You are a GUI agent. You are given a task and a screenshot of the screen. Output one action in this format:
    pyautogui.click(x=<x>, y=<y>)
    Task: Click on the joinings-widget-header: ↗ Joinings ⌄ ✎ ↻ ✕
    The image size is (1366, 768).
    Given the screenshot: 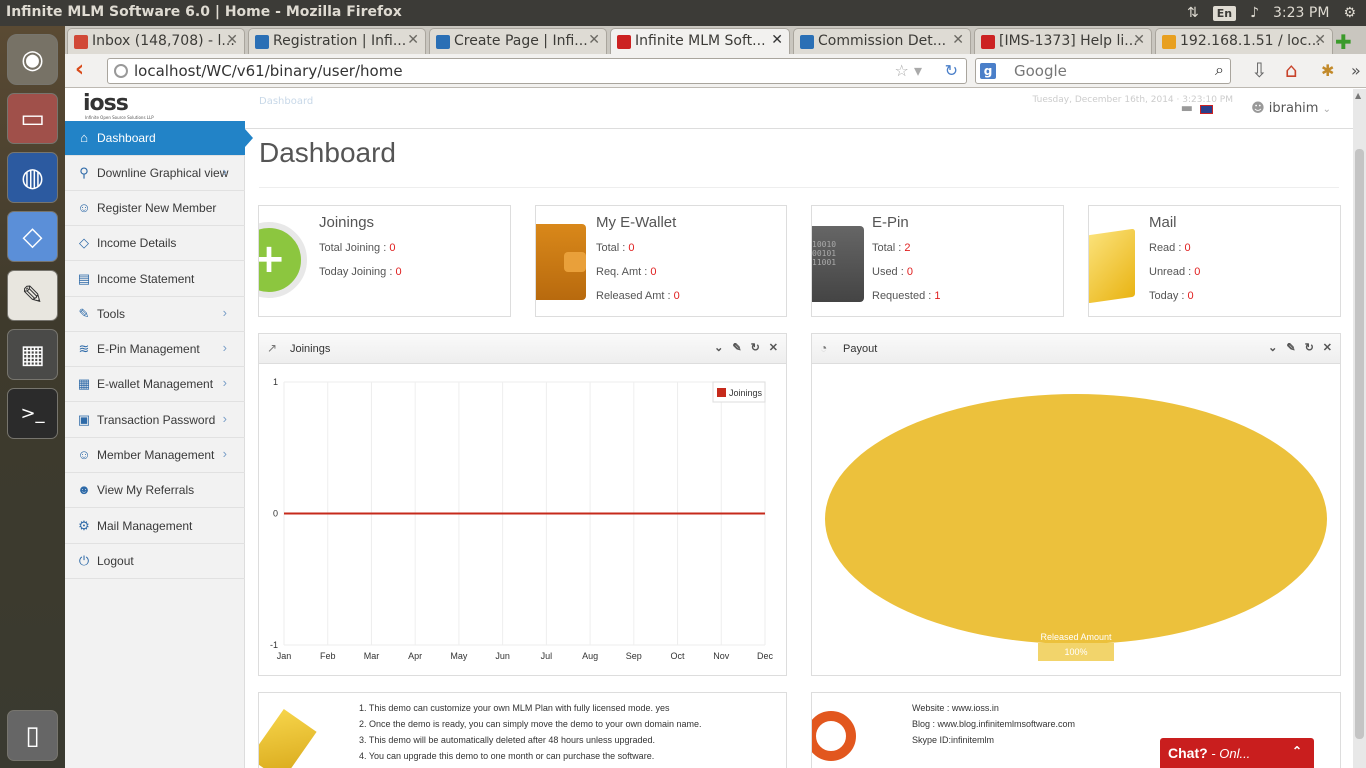 What is the action you would take?
    pyautogui.click(x=522, y=349)
    